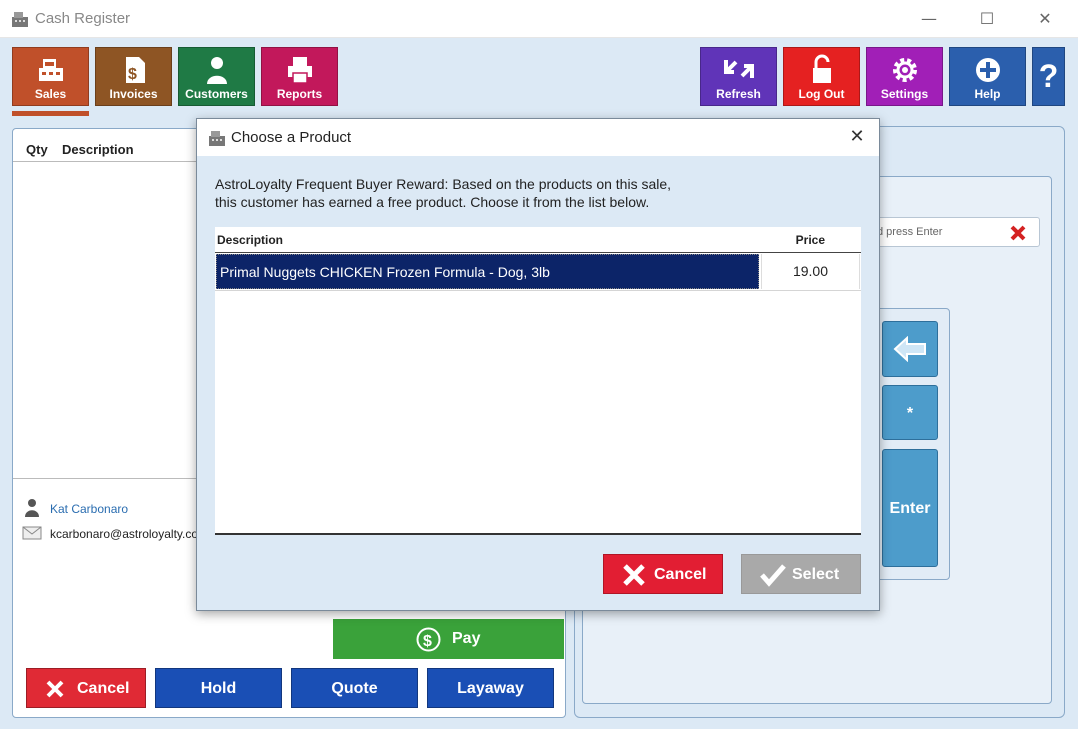 This screenshot has height=729, width=1078. What do you see at coordinates (538, 240) in the screenshot?
I see `product-list-header: Description Price` at bounding box center [538, 240].